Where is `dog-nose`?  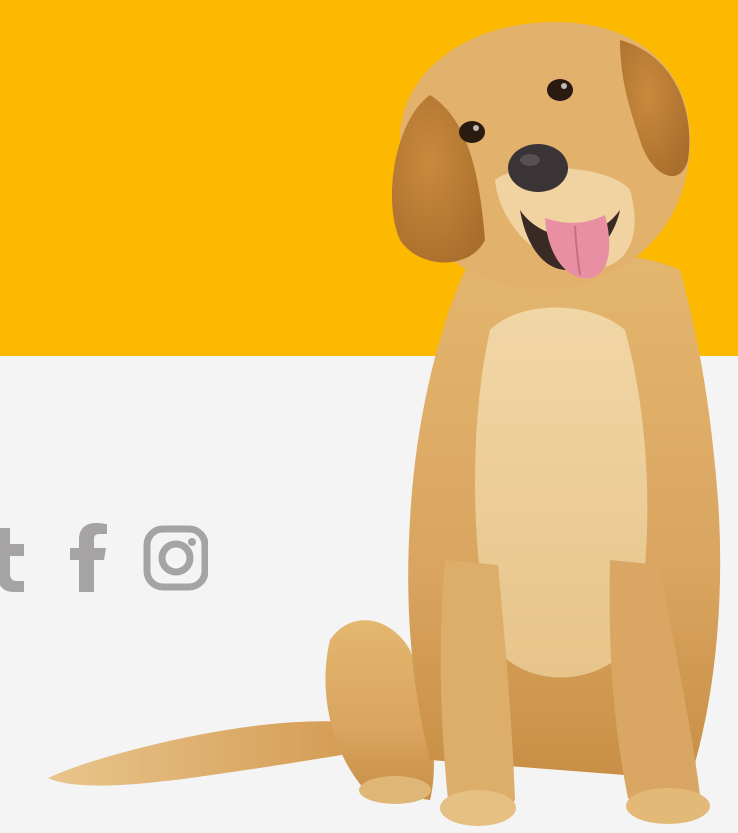
dog-nose is located at coordinates (538, 168).